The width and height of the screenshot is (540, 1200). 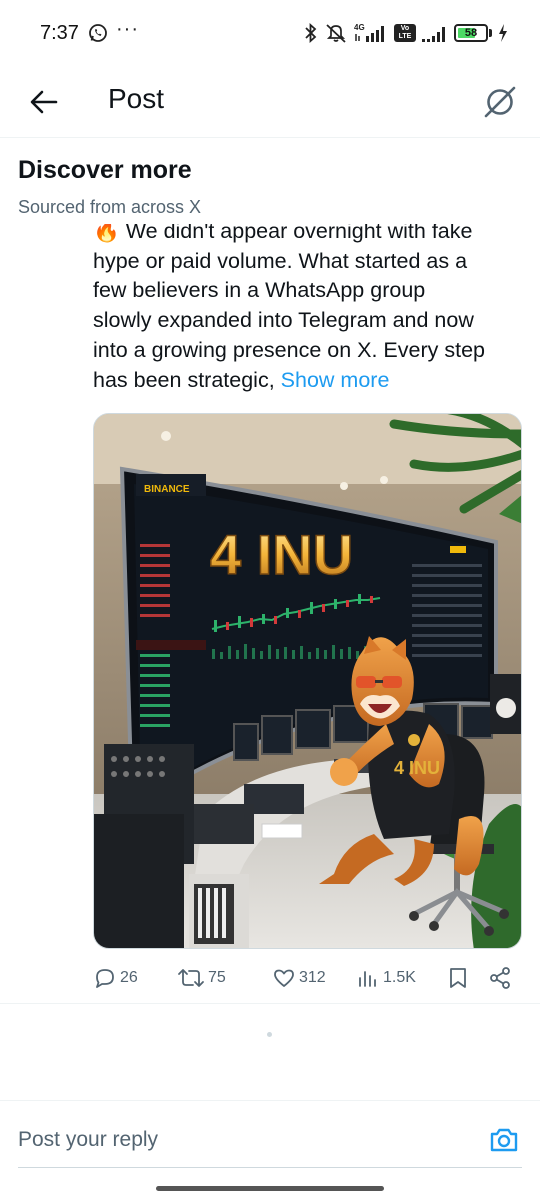 What do you see at coordinates (238, 1140) in the screenshot?
I see `reply-input` at bounding box center [238, 1140].